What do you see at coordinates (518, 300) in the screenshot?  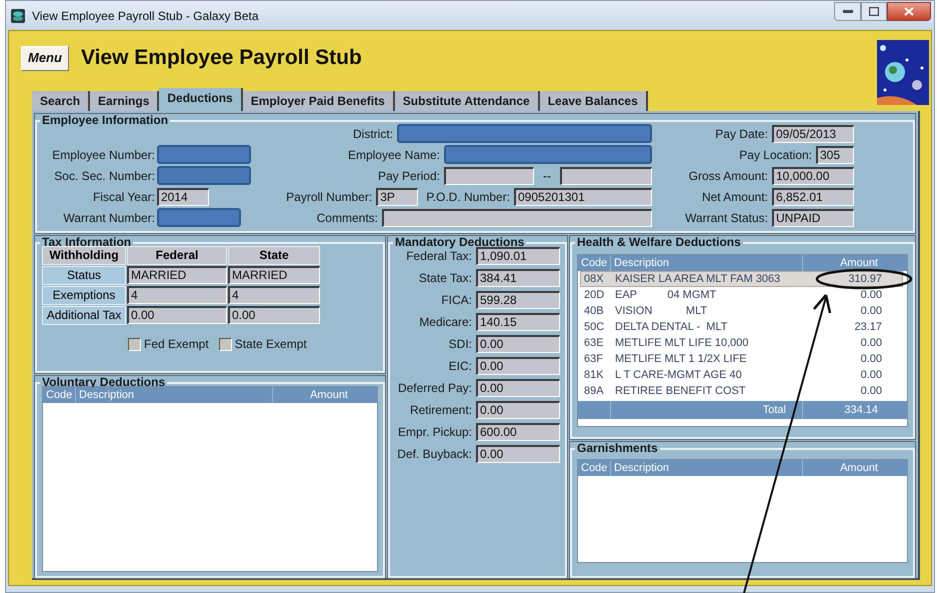 I see `text-field: 599.28` at bounding box center [518, 300].